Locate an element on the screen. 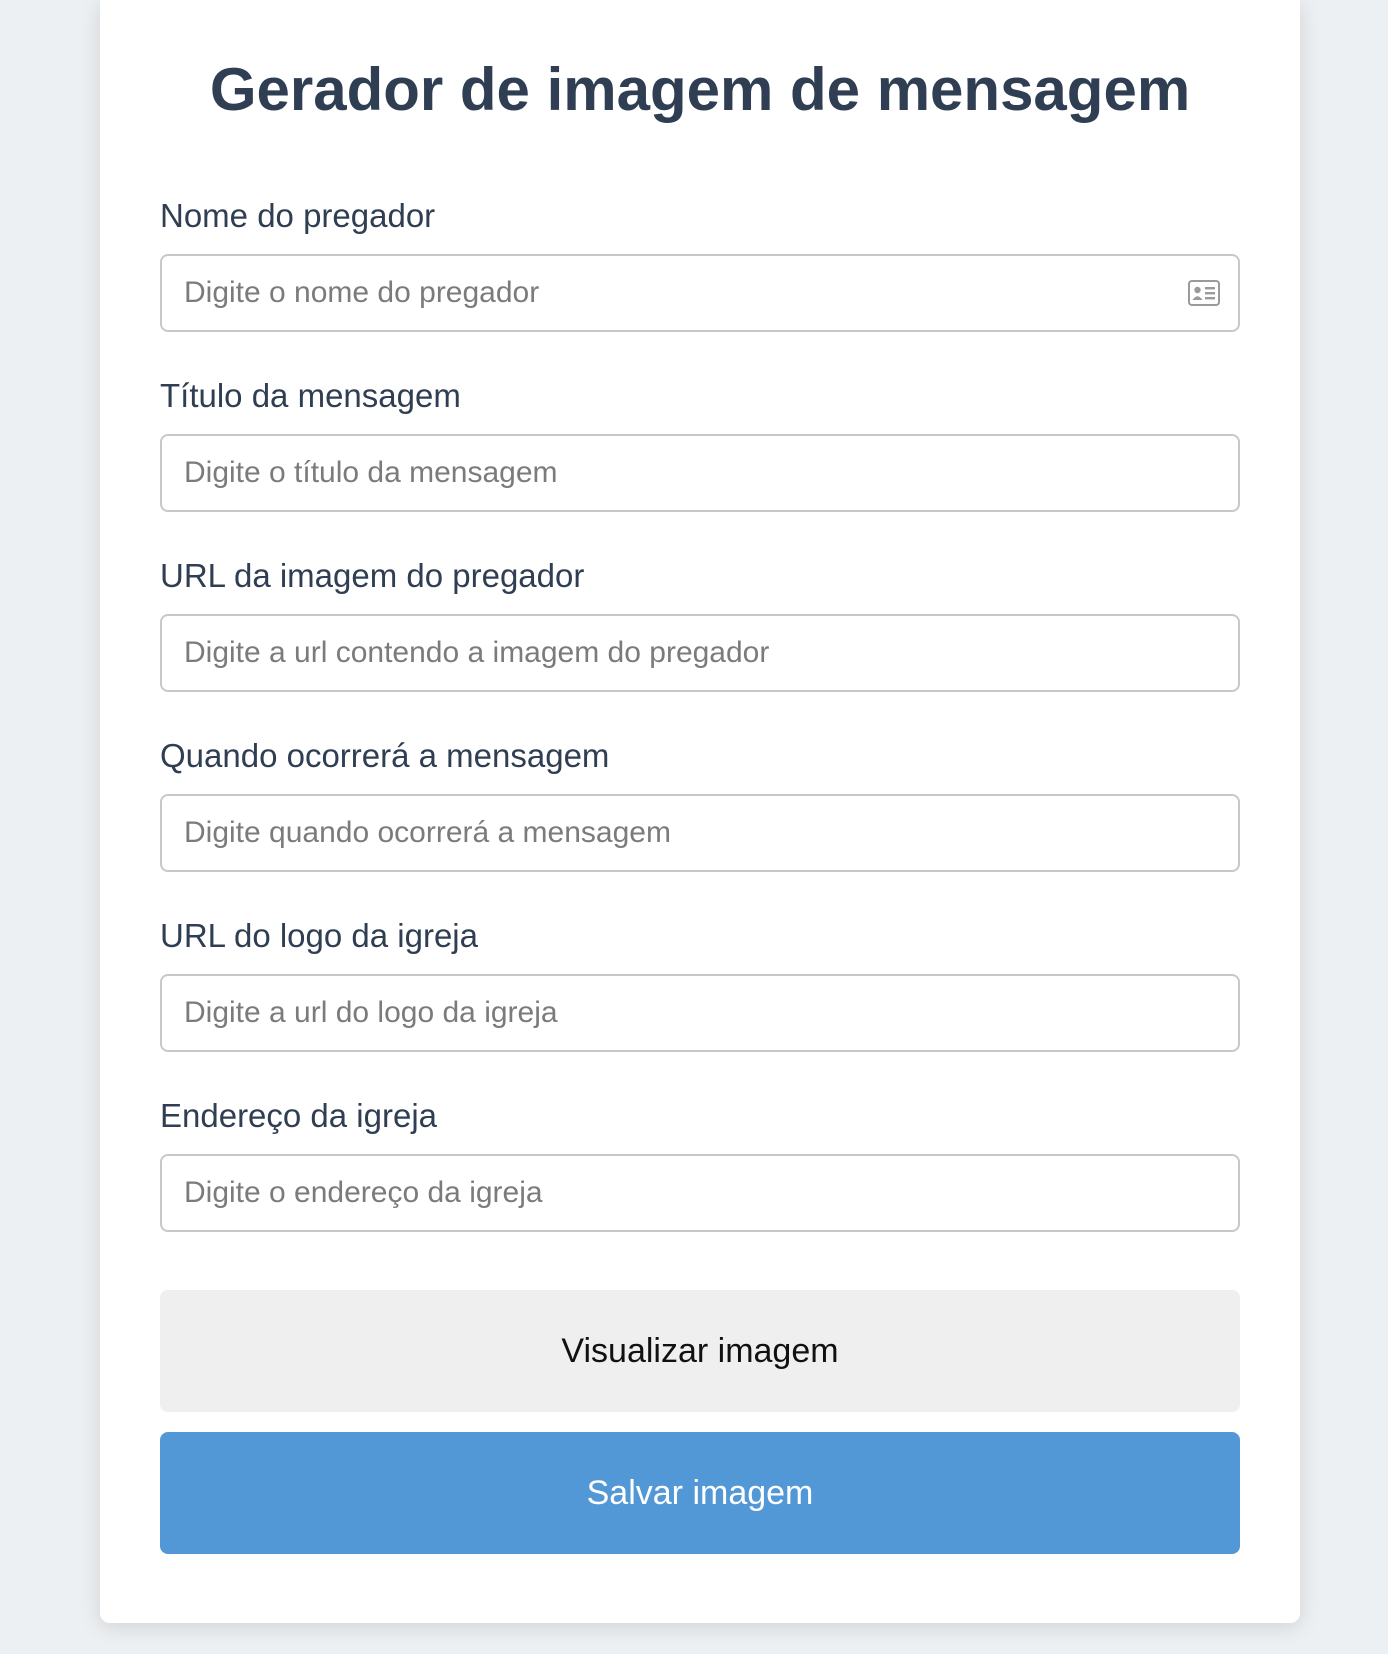  preacher-name-field-group: Nome do pregador is located at coordinates (700, 264).